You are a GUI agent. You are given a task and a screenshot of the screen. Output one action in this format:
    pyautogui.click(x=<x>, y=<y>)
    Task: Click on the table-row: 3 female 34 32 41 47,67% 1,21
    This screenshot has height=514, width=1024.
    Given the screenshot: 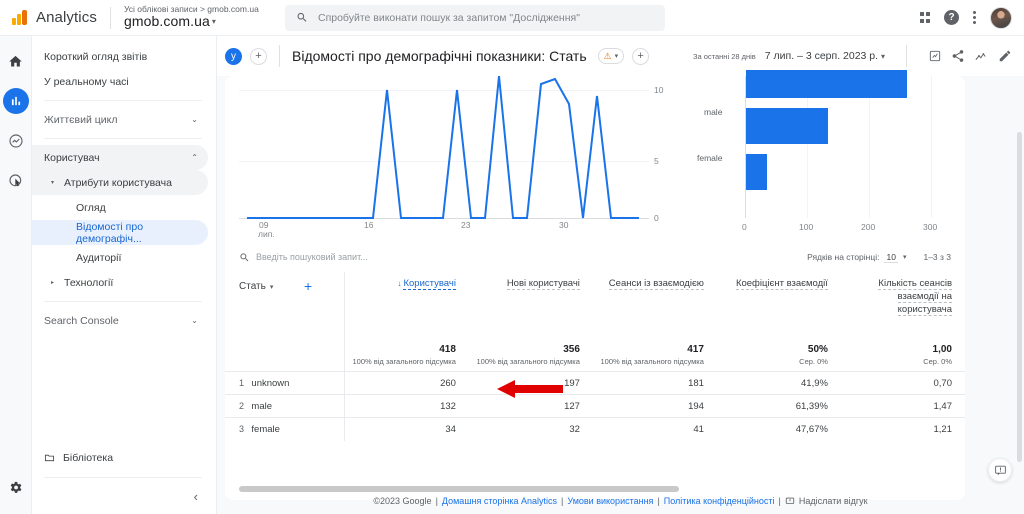 What is the action you would take?
    pyautogui.click(x=595, y=429)
    